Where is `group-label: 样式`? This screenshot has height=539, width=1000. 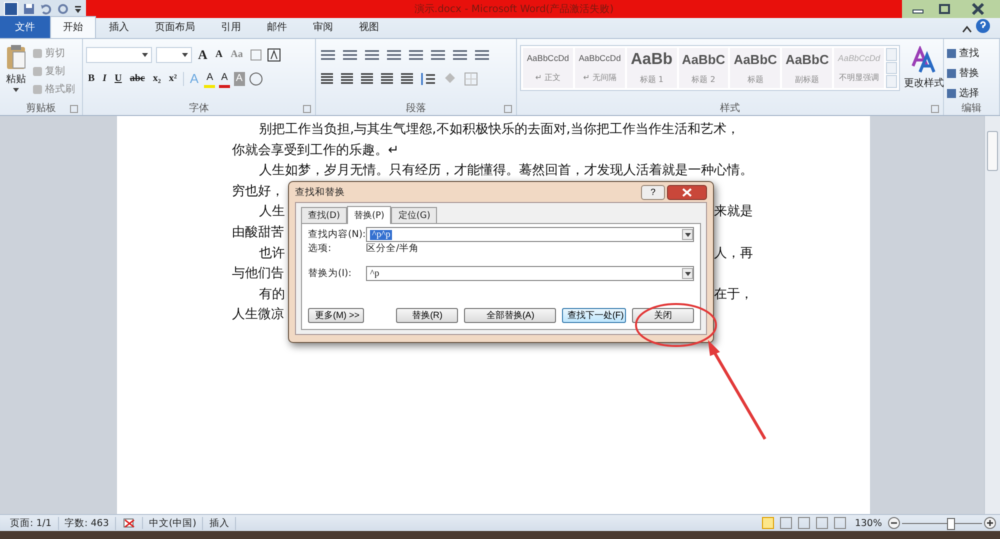 group-label: 样式 is located at coordinates (730, 108).